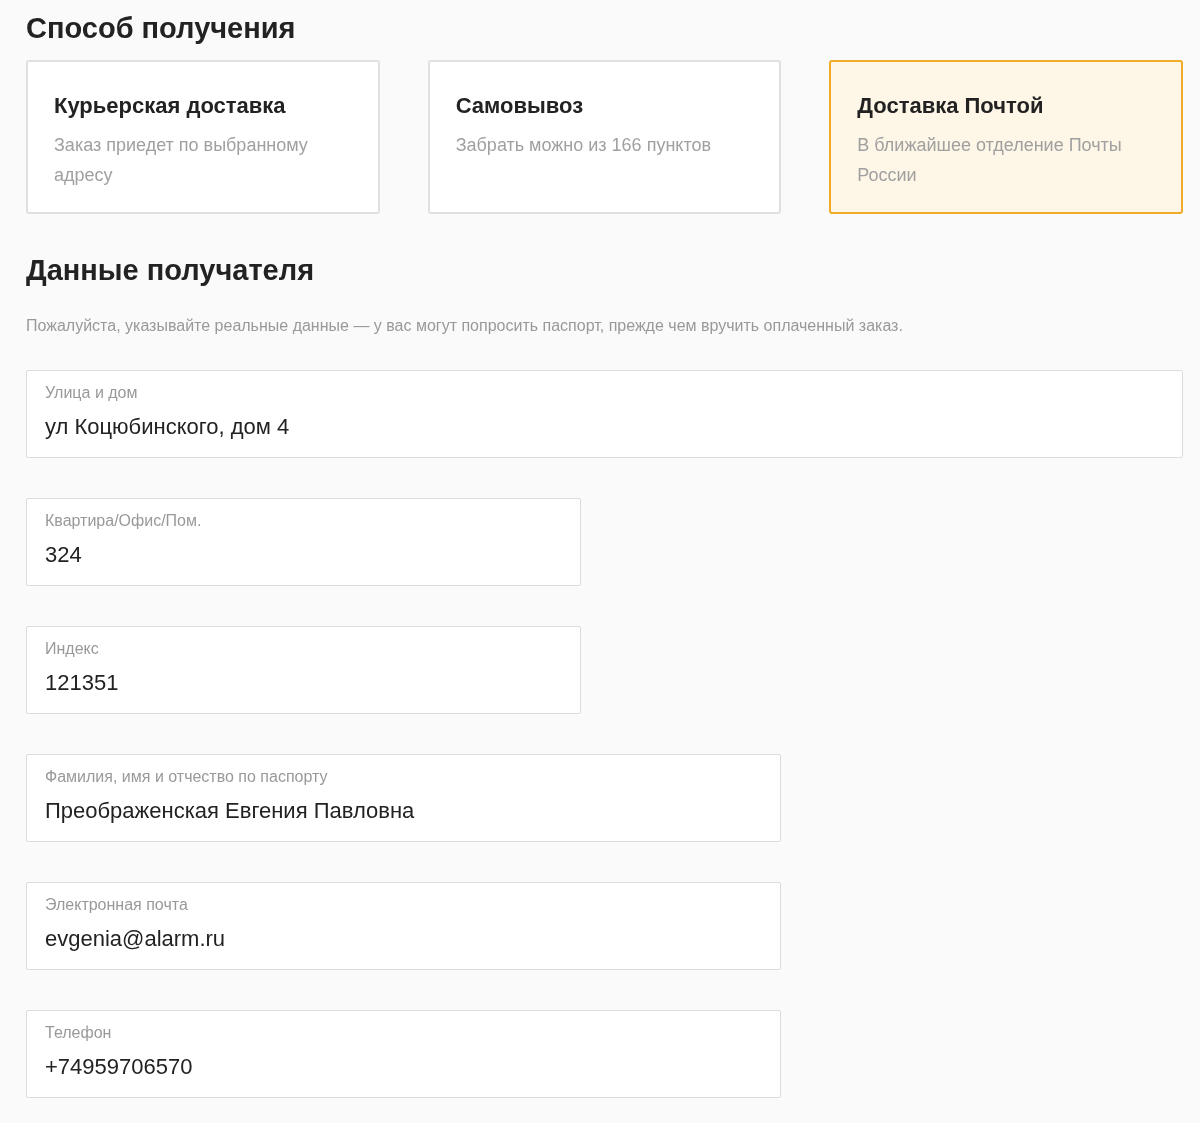 Image resolution: width=1200 pixels, height=1123 pixels. Describe the element at coordinates (990, 160) in the screenshot. I see `option-description: В ближайшее отделение Почты России` at that location.